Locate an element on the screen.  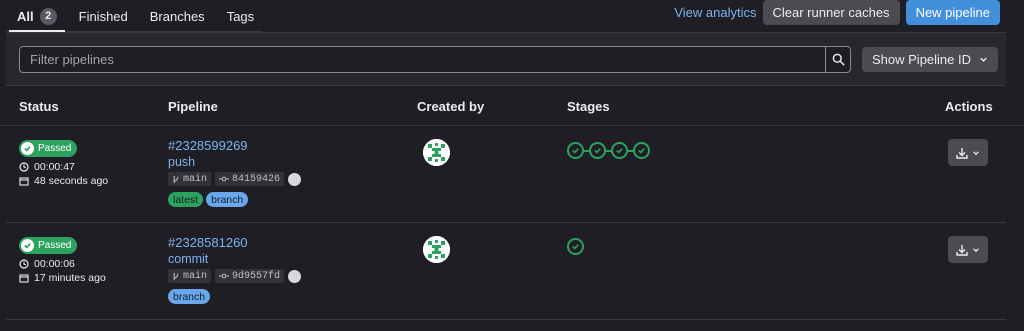
commit-sha-text: 9d9557fd is located at coordinates (256, 276).